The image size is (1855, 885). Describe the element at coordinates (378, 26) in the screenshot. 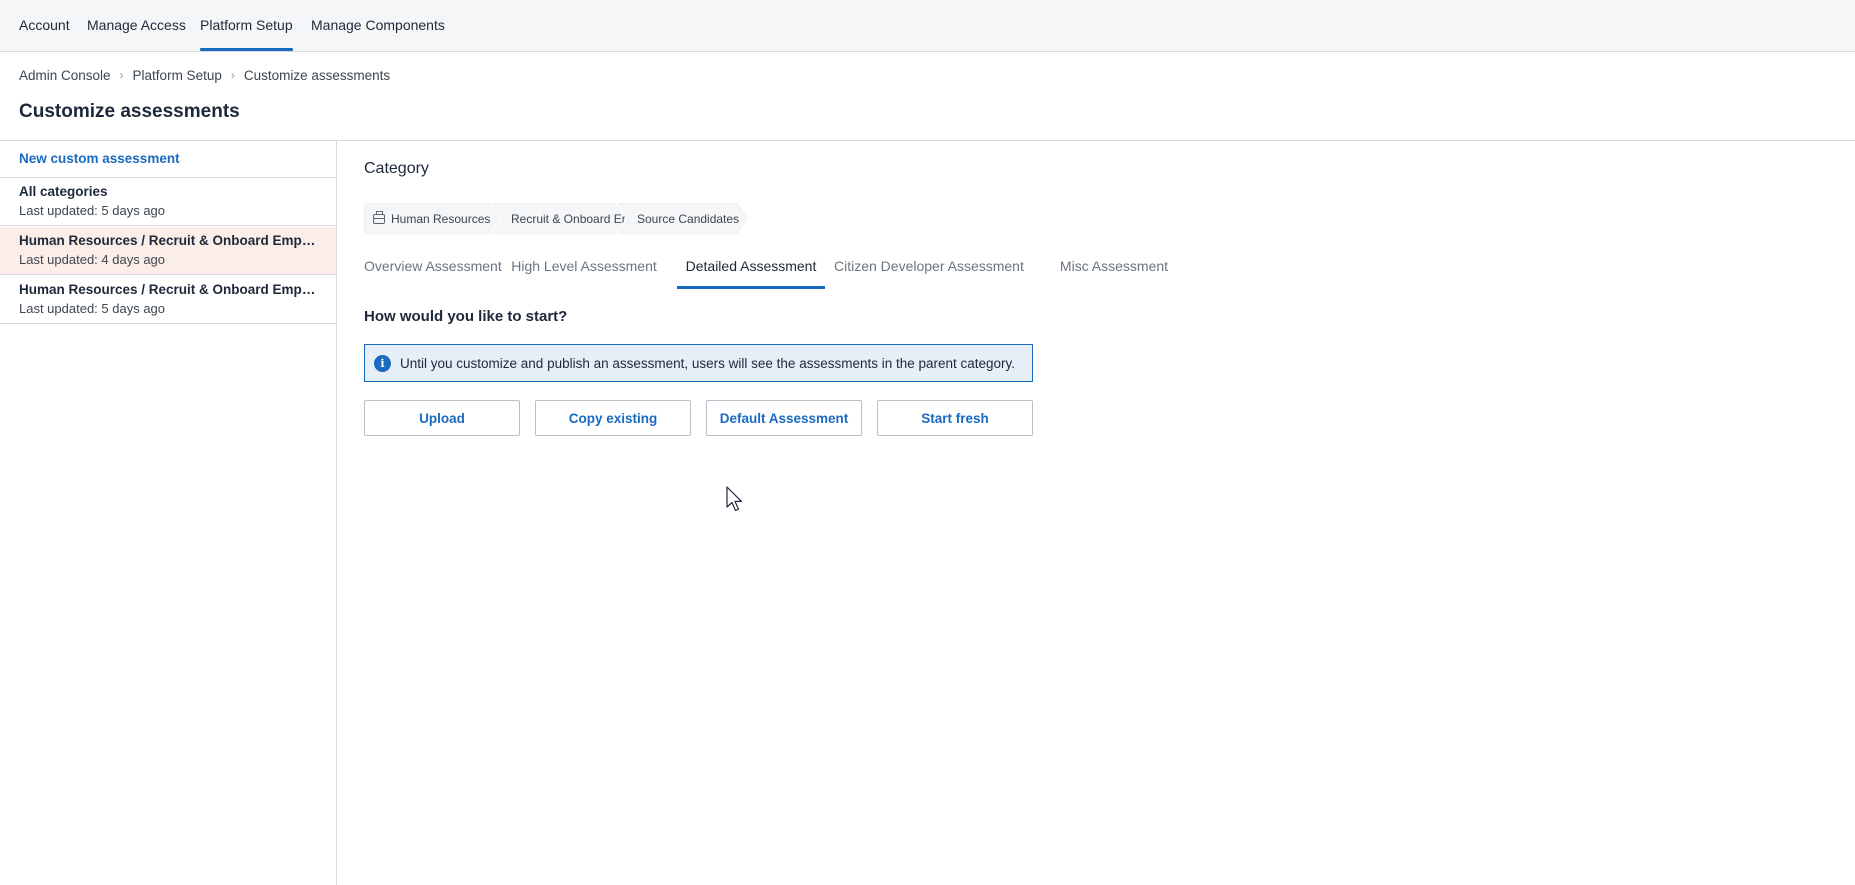

I see `nav-tab-manage-components: Manage Components` at that location.